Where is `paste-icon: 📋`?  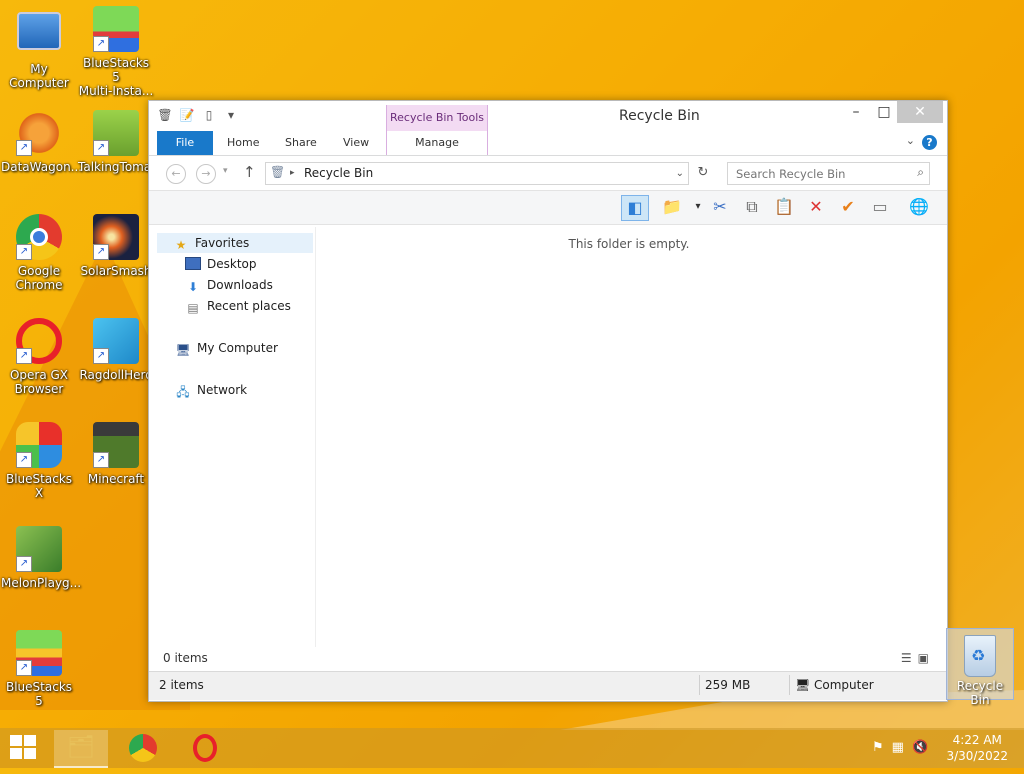
paste-icon: 📋 is located at coordinates (784, 207).